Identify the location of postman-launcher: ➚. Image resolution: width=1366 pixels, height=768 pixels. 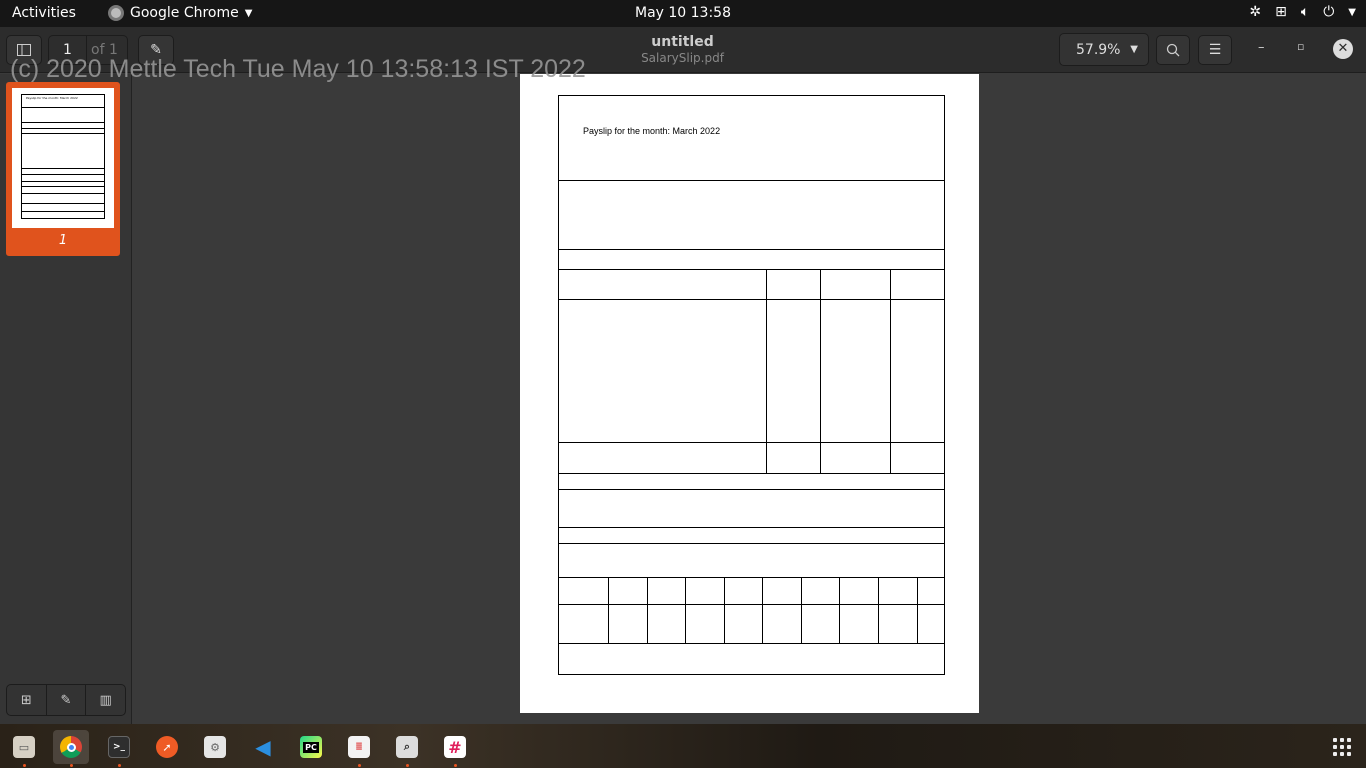
(167, 747).